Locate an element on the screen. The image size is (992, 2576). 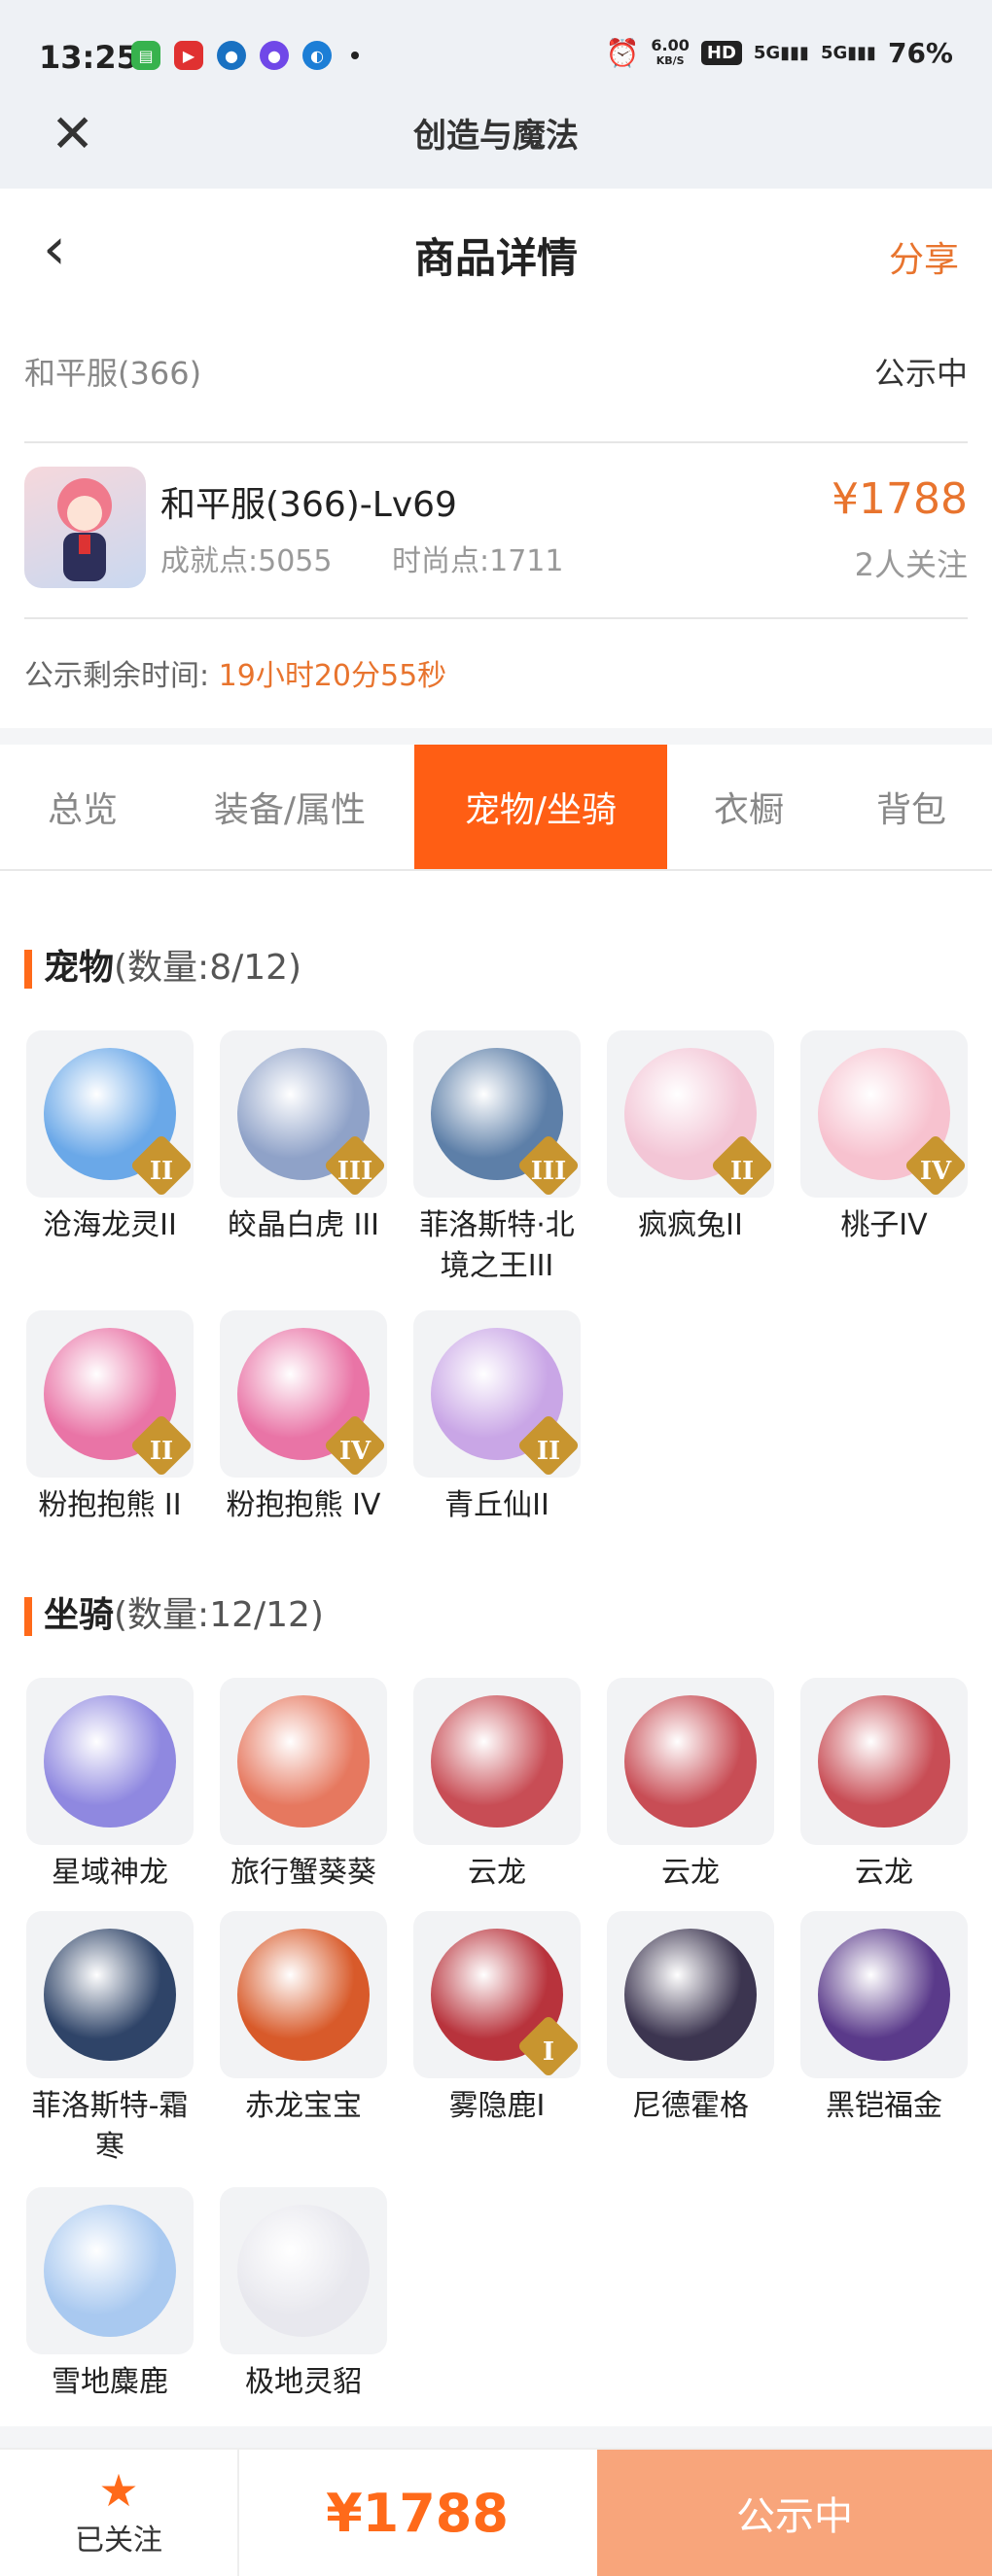
pet-name: 粉抱抱熊 IV is located at coordinates (304, 1505).